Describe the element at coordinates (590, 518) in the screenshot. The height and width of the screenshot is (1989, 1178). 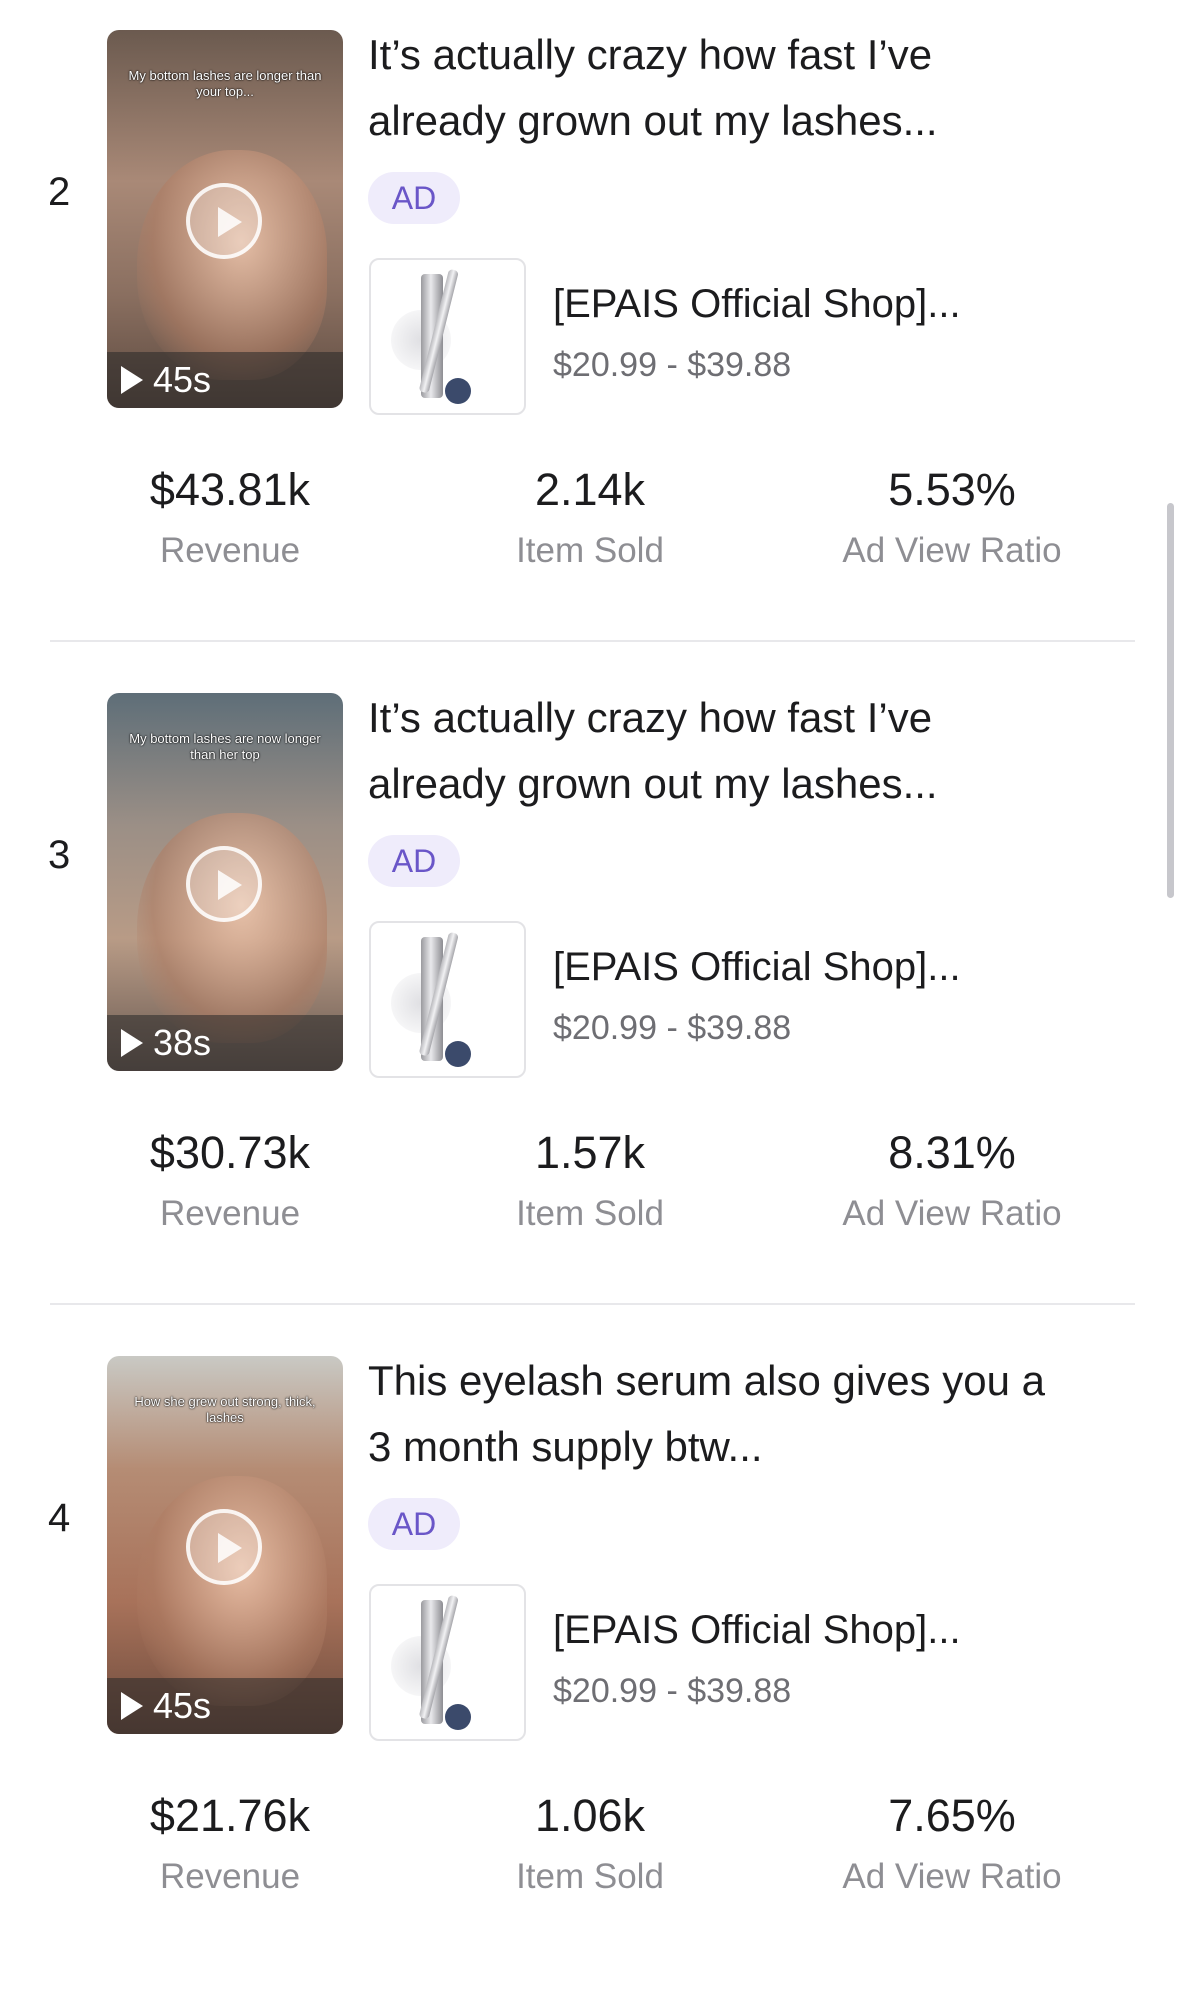
I see `stat-items-sold: 2.14k Item Sold` at that location.